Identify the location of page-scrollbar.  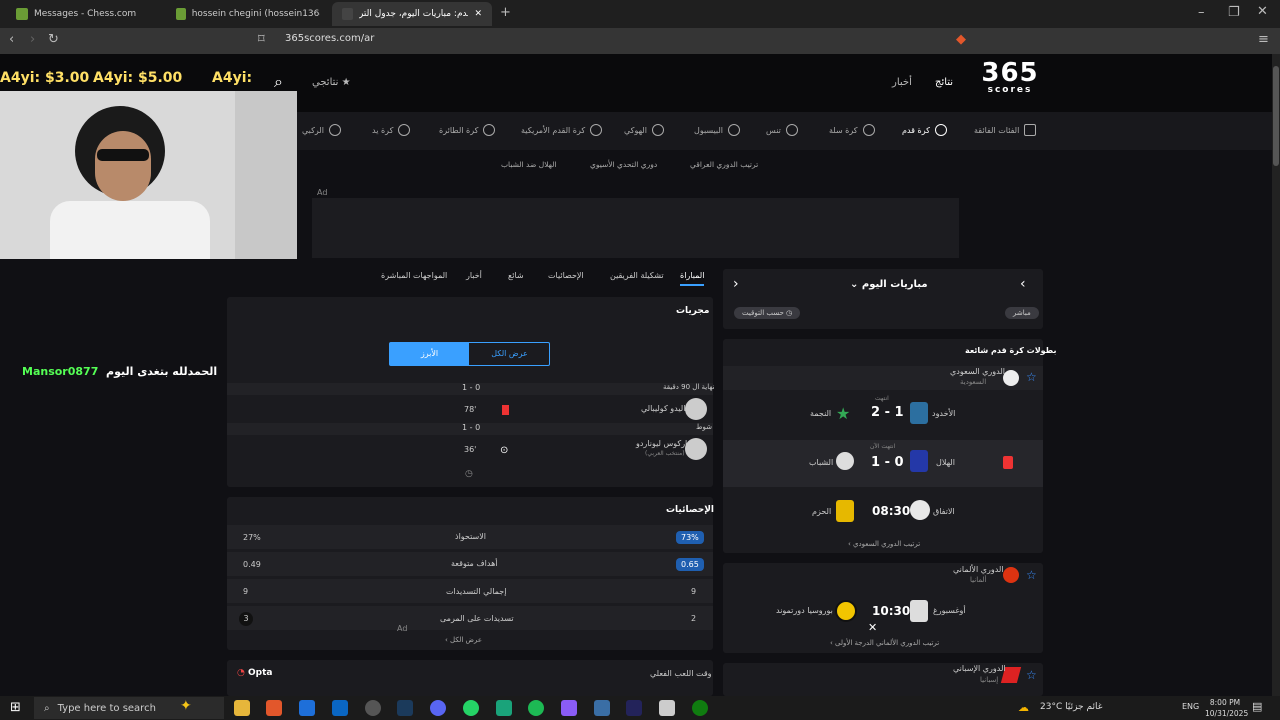
(1276, 375).